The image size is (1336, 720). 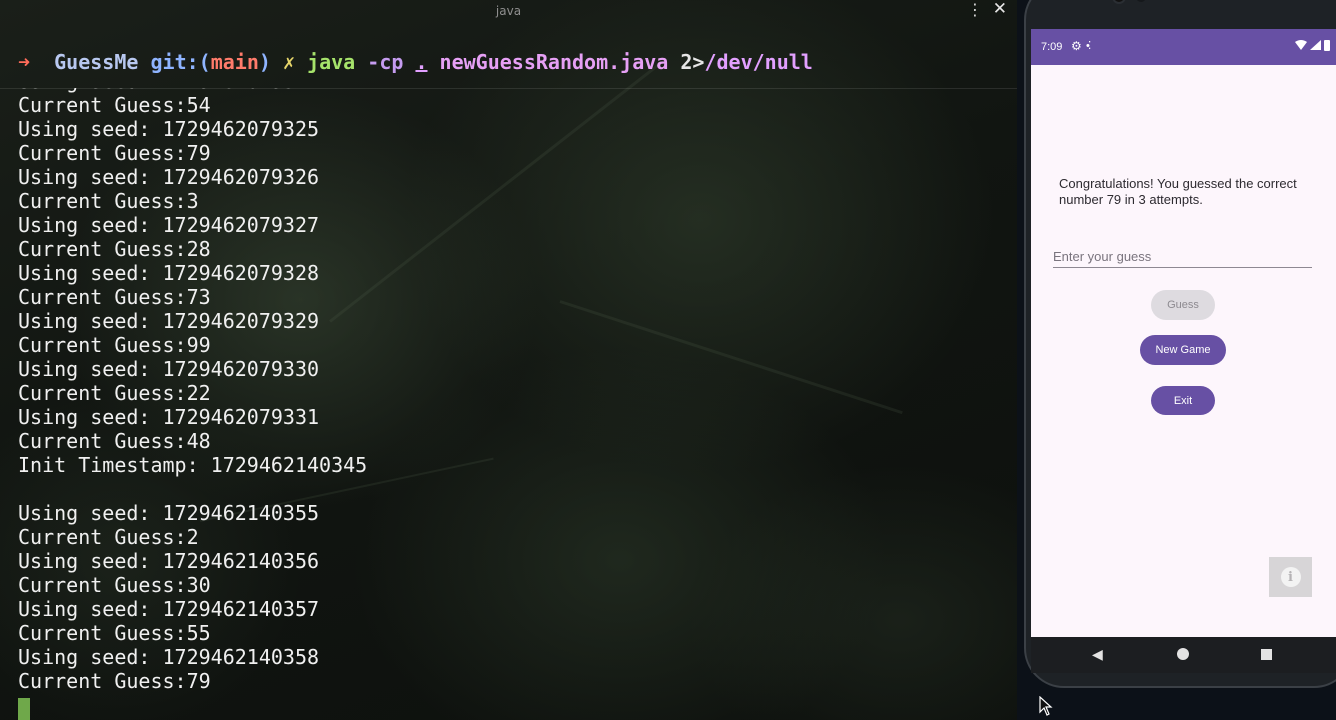 What do you see at coordinates (421, 62) in the screenshot?
I see `prompt-classpath: .` at bounding box center [421, 62].